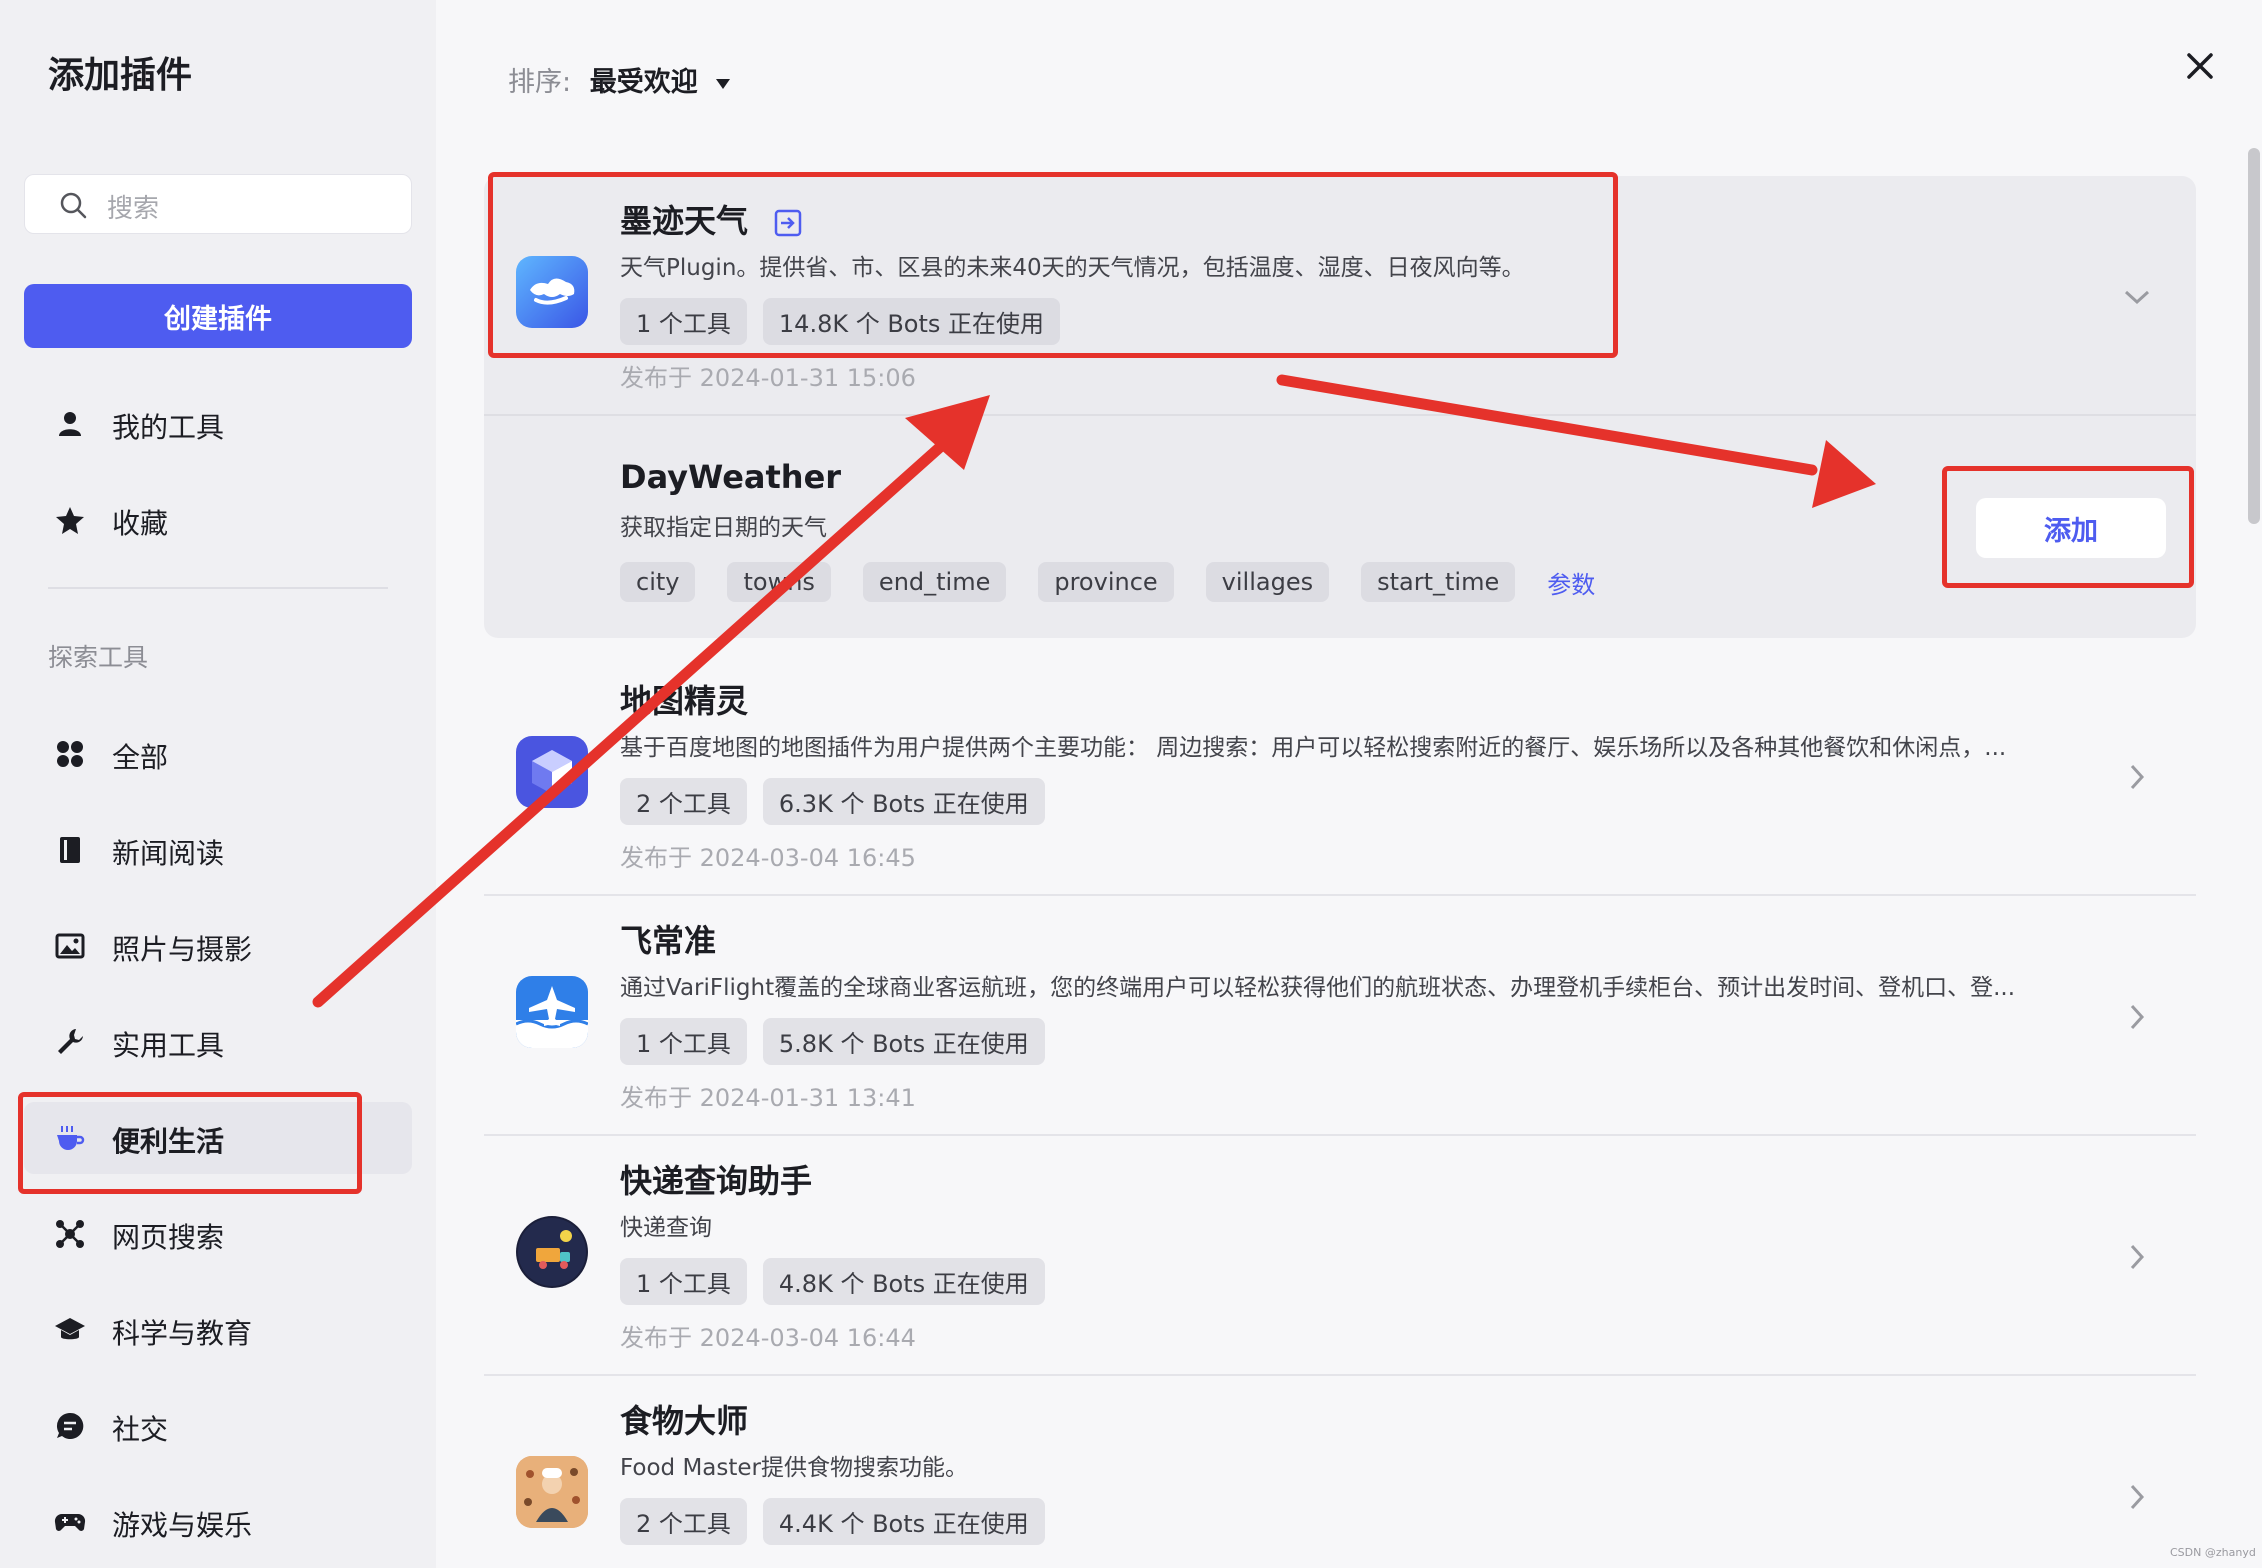 The width and height of the screenshot is (2262, 1568). Describe the element at coordinates (633, 721) in the screenshot. I see `annotation-arrow-up` at that location.